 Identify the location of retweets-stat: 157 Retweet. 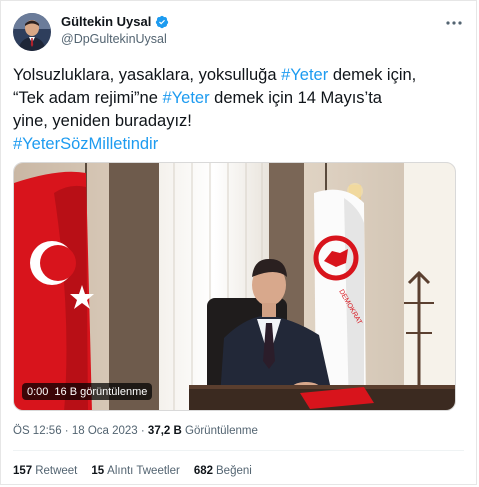
(45, 471).